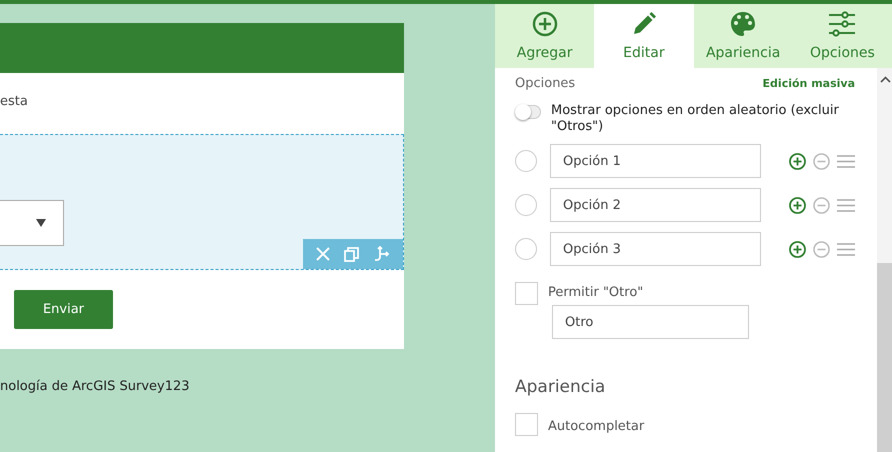 The image size is (892, 452). What do you see at coordinates (842, 24) in the screenshot?
I see `sliders-icon` at bounding box center [842, 24].